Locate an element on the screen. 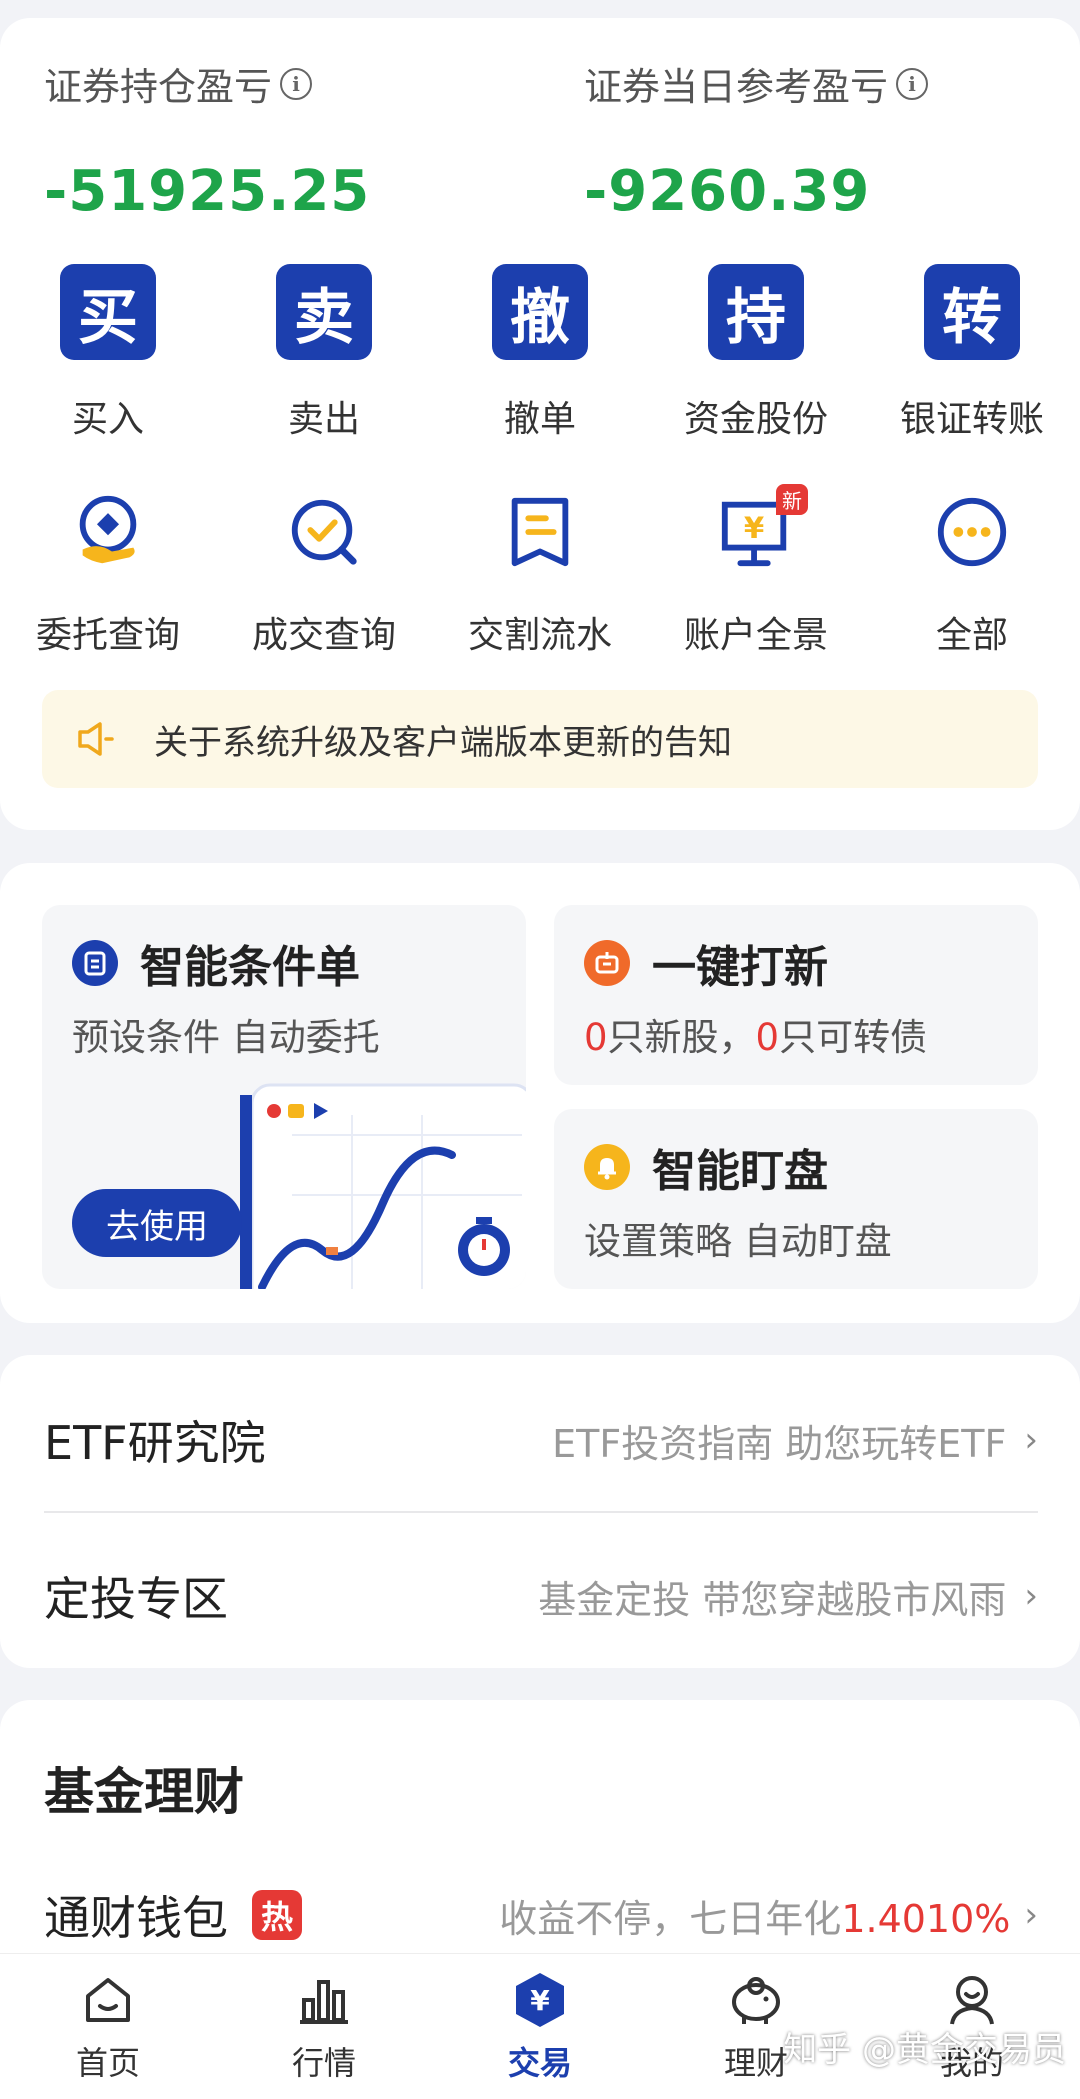  positions-label: 资金股份 is located at coordinates (755, 419).